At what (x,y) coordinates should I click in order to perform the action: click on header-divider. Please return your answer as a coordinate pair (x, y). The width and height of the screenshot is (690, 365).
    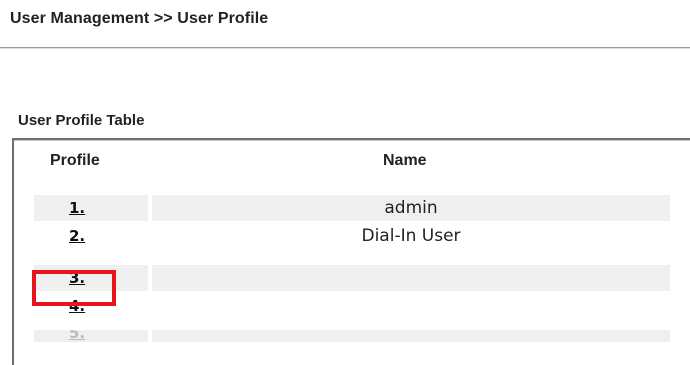
    Looking at the image, I should click on (345, 47).